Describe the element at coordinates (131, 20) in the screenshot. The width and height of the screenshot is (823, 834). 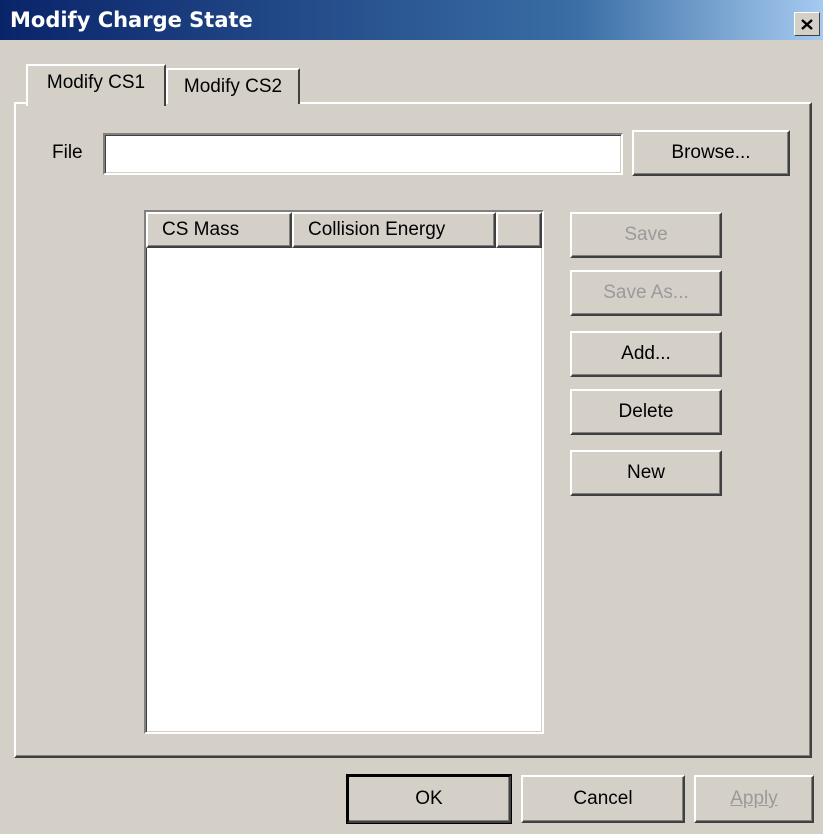
I see `window-title: Modify Charge State` at that location.